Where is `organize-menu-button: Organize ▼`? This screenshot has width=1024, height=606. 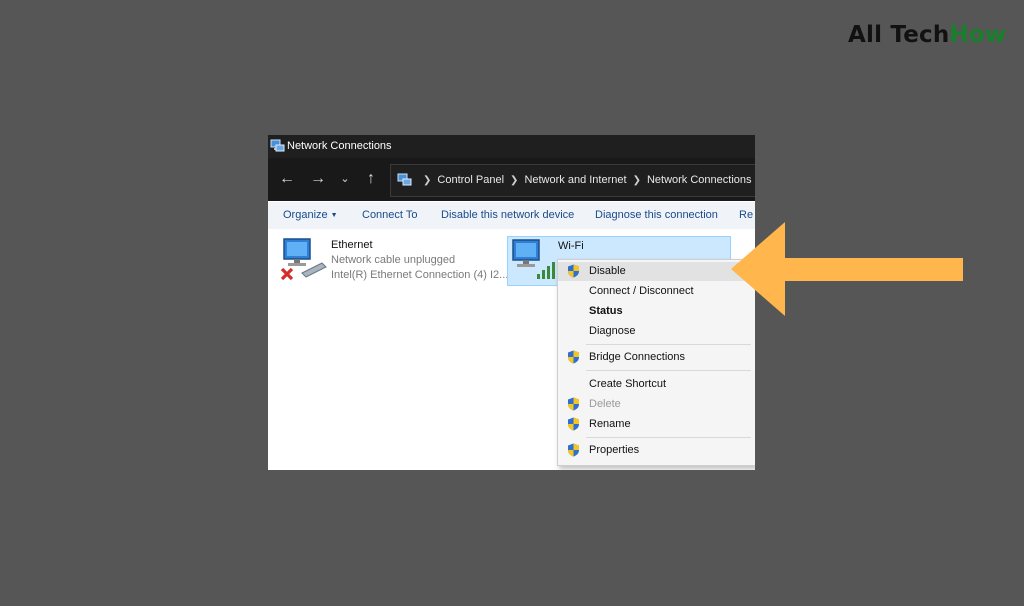
organize-menu-button: Organize ▼ is located at coordinates (310, 215).